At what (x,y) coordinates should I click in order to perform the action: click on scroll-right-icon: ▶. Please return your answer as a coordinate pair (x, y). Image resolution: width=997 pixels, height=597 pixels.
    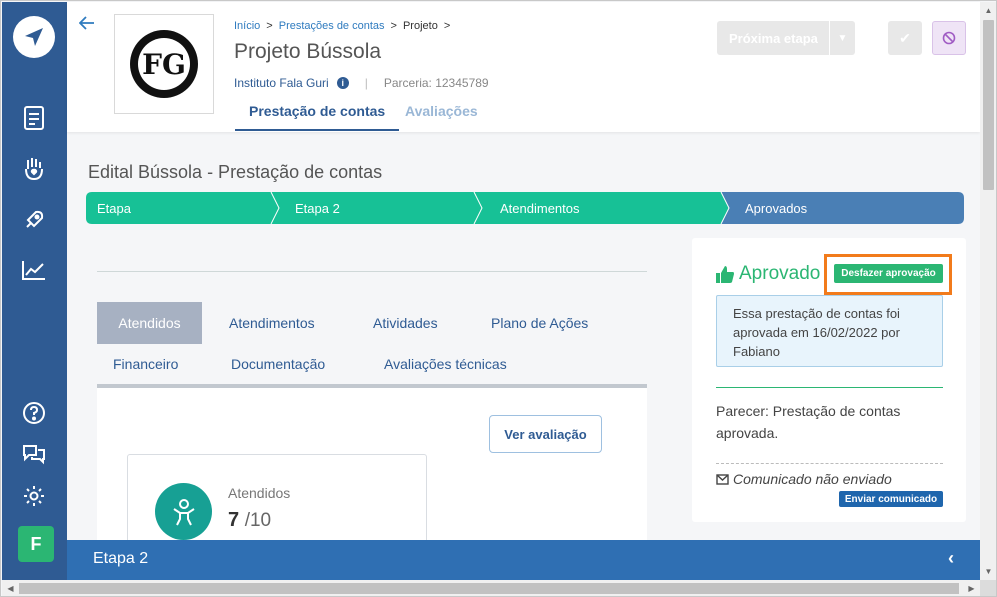
    Looking at the image, I should click on (971, 588).